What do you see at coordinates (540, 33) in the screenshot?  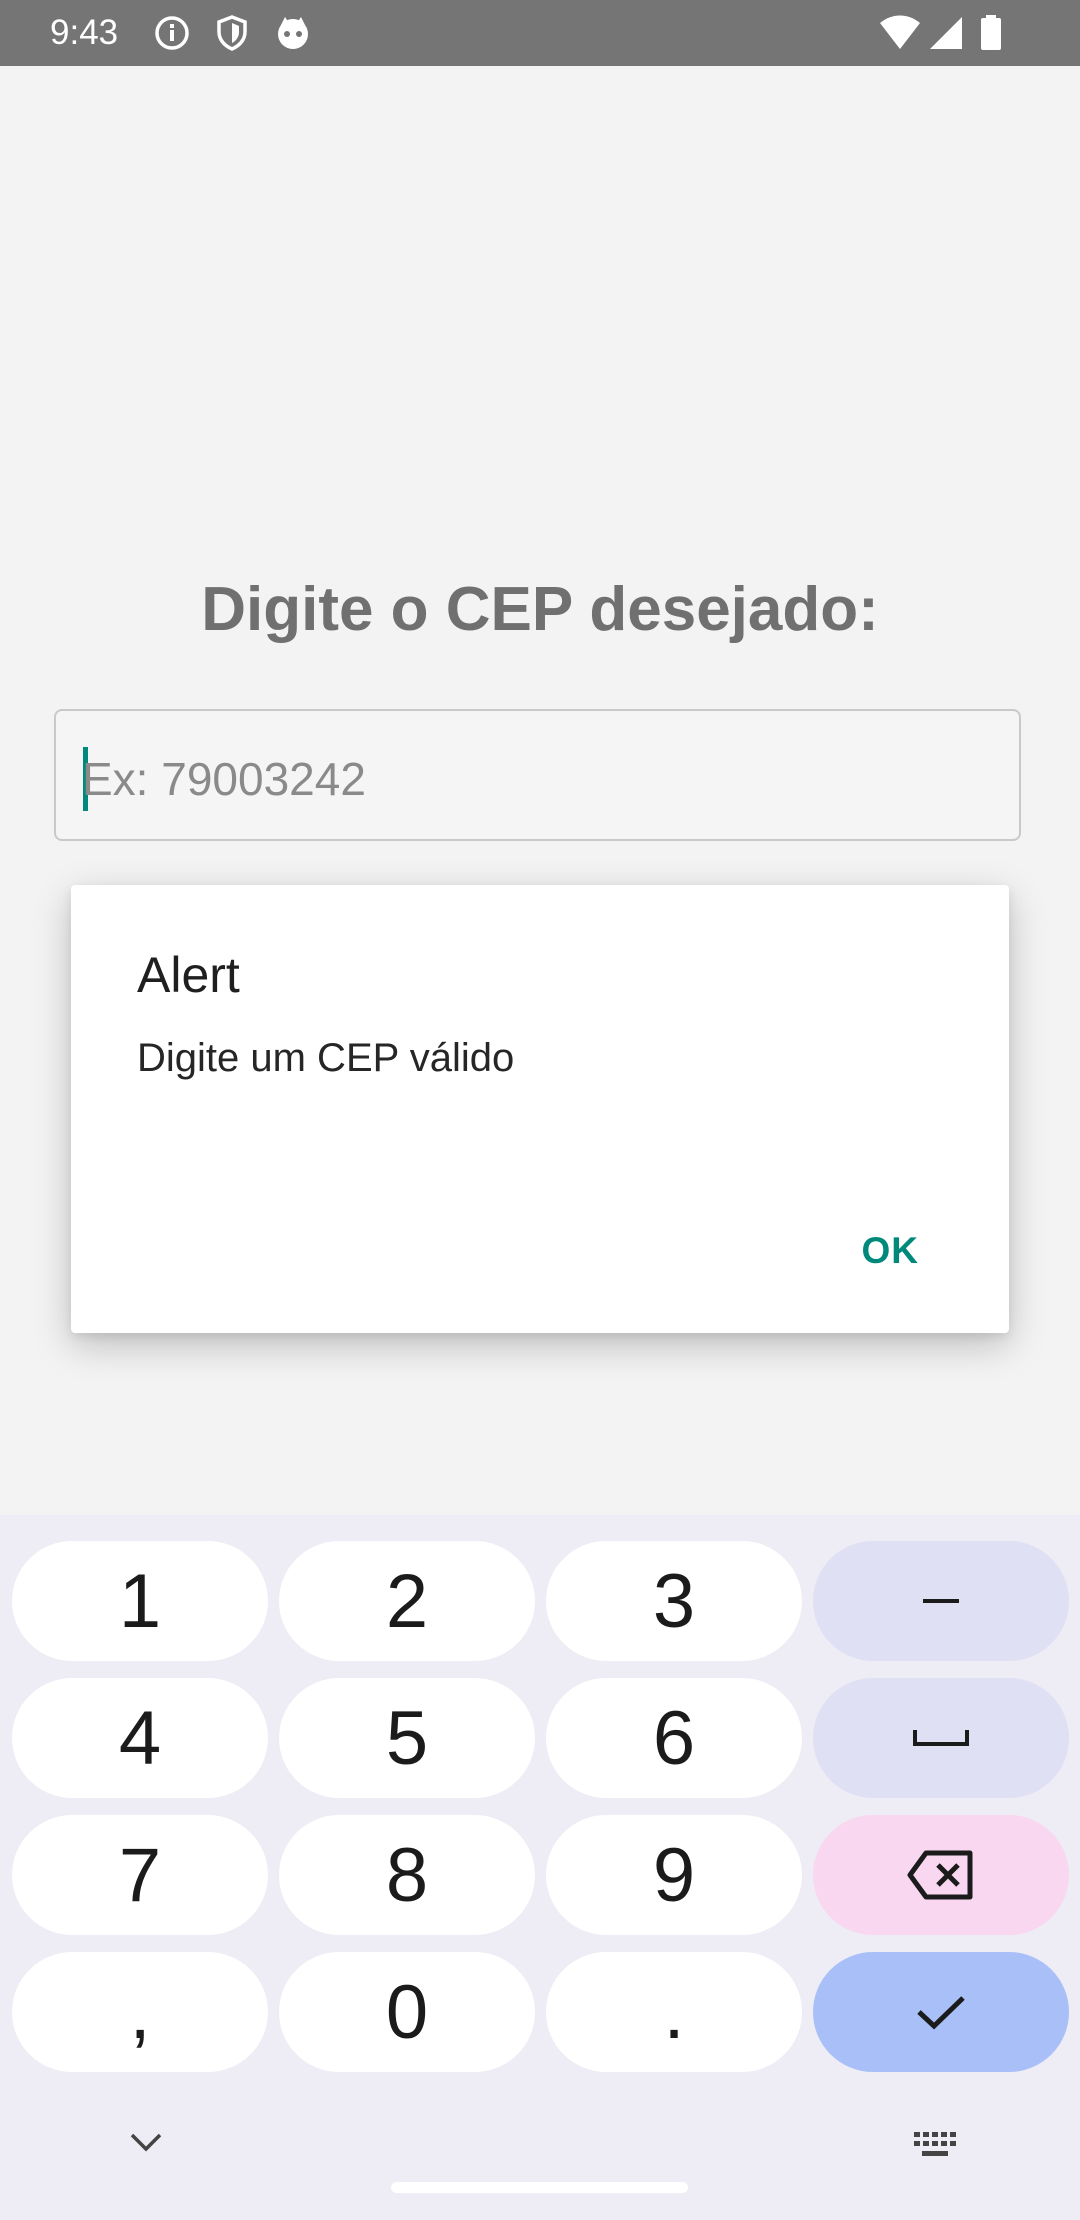 I see `status-bar: 9:43` at bounding box center [540, 33].